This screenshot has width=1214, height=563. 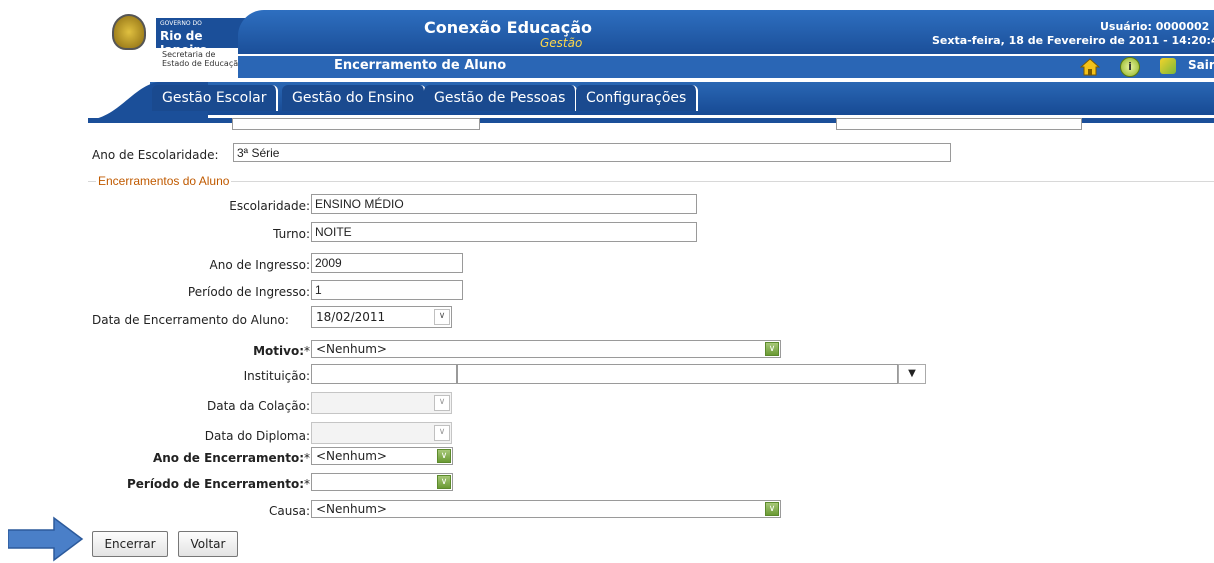 What do you see at coordinates (351, 317) in the screenshot?
I see `data-encerramento-value: 18/02/2011` at bounding box center [351, 317].